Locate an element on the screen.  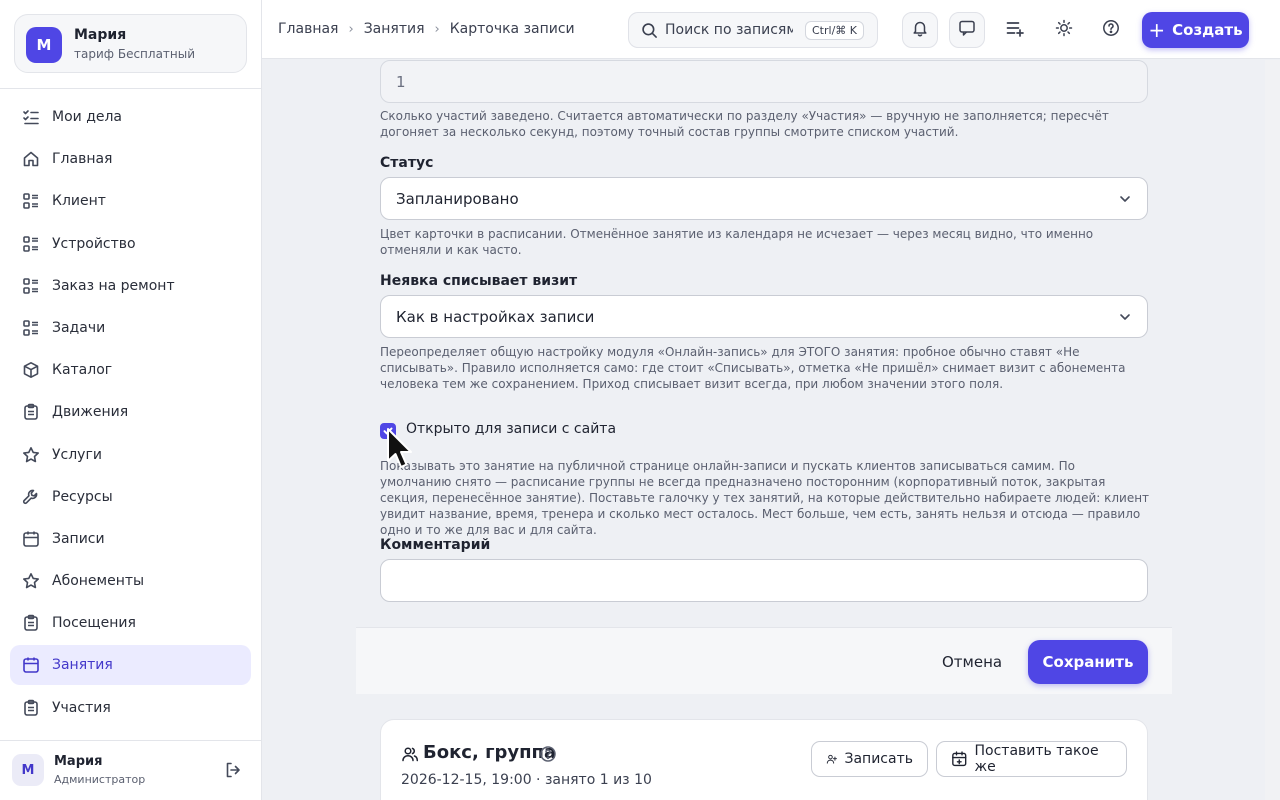
star-icon is located at coordinates (31, 455).